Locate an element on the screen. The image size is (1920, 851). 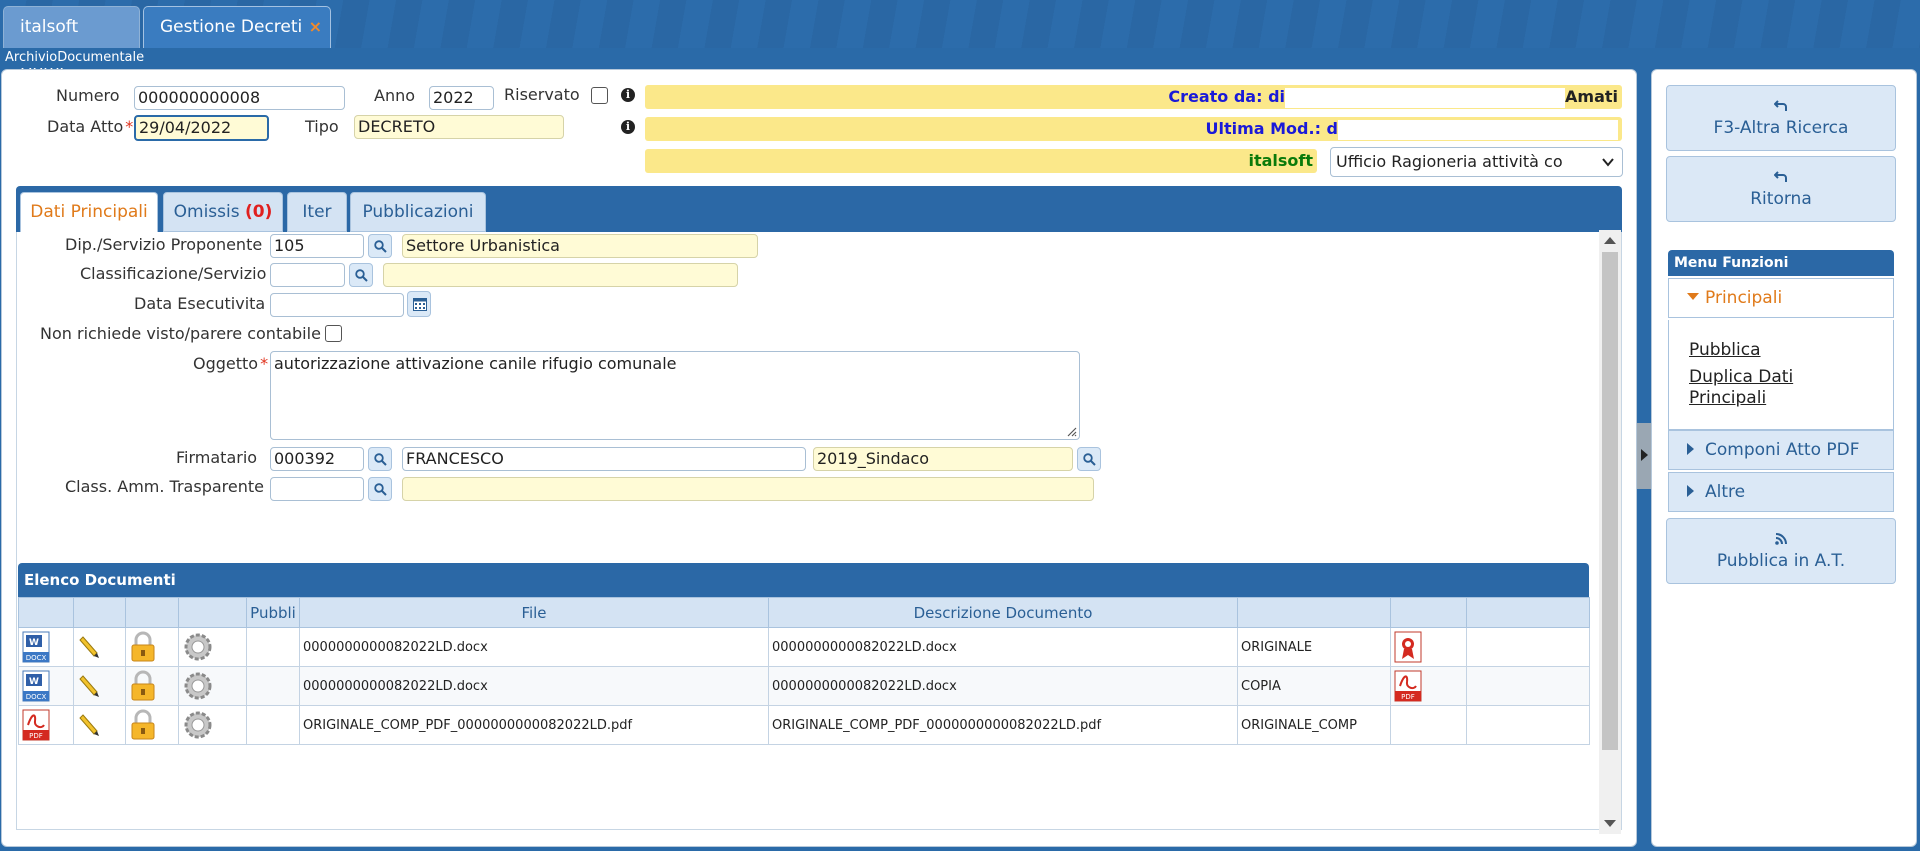
creato-da-text: Creato da: di is located at coordinates (1227, 96).